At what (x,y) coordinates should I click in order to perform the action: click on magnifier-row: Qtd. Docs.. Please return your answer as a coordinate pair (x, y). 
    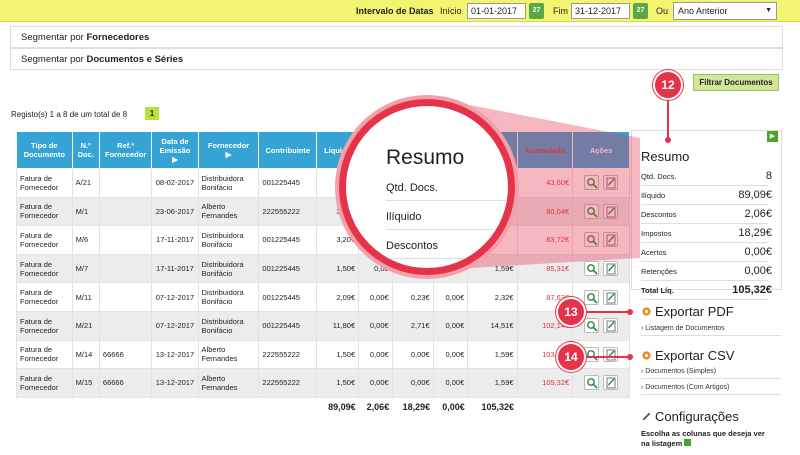
    Looking at the image, I should click on (446, 191).